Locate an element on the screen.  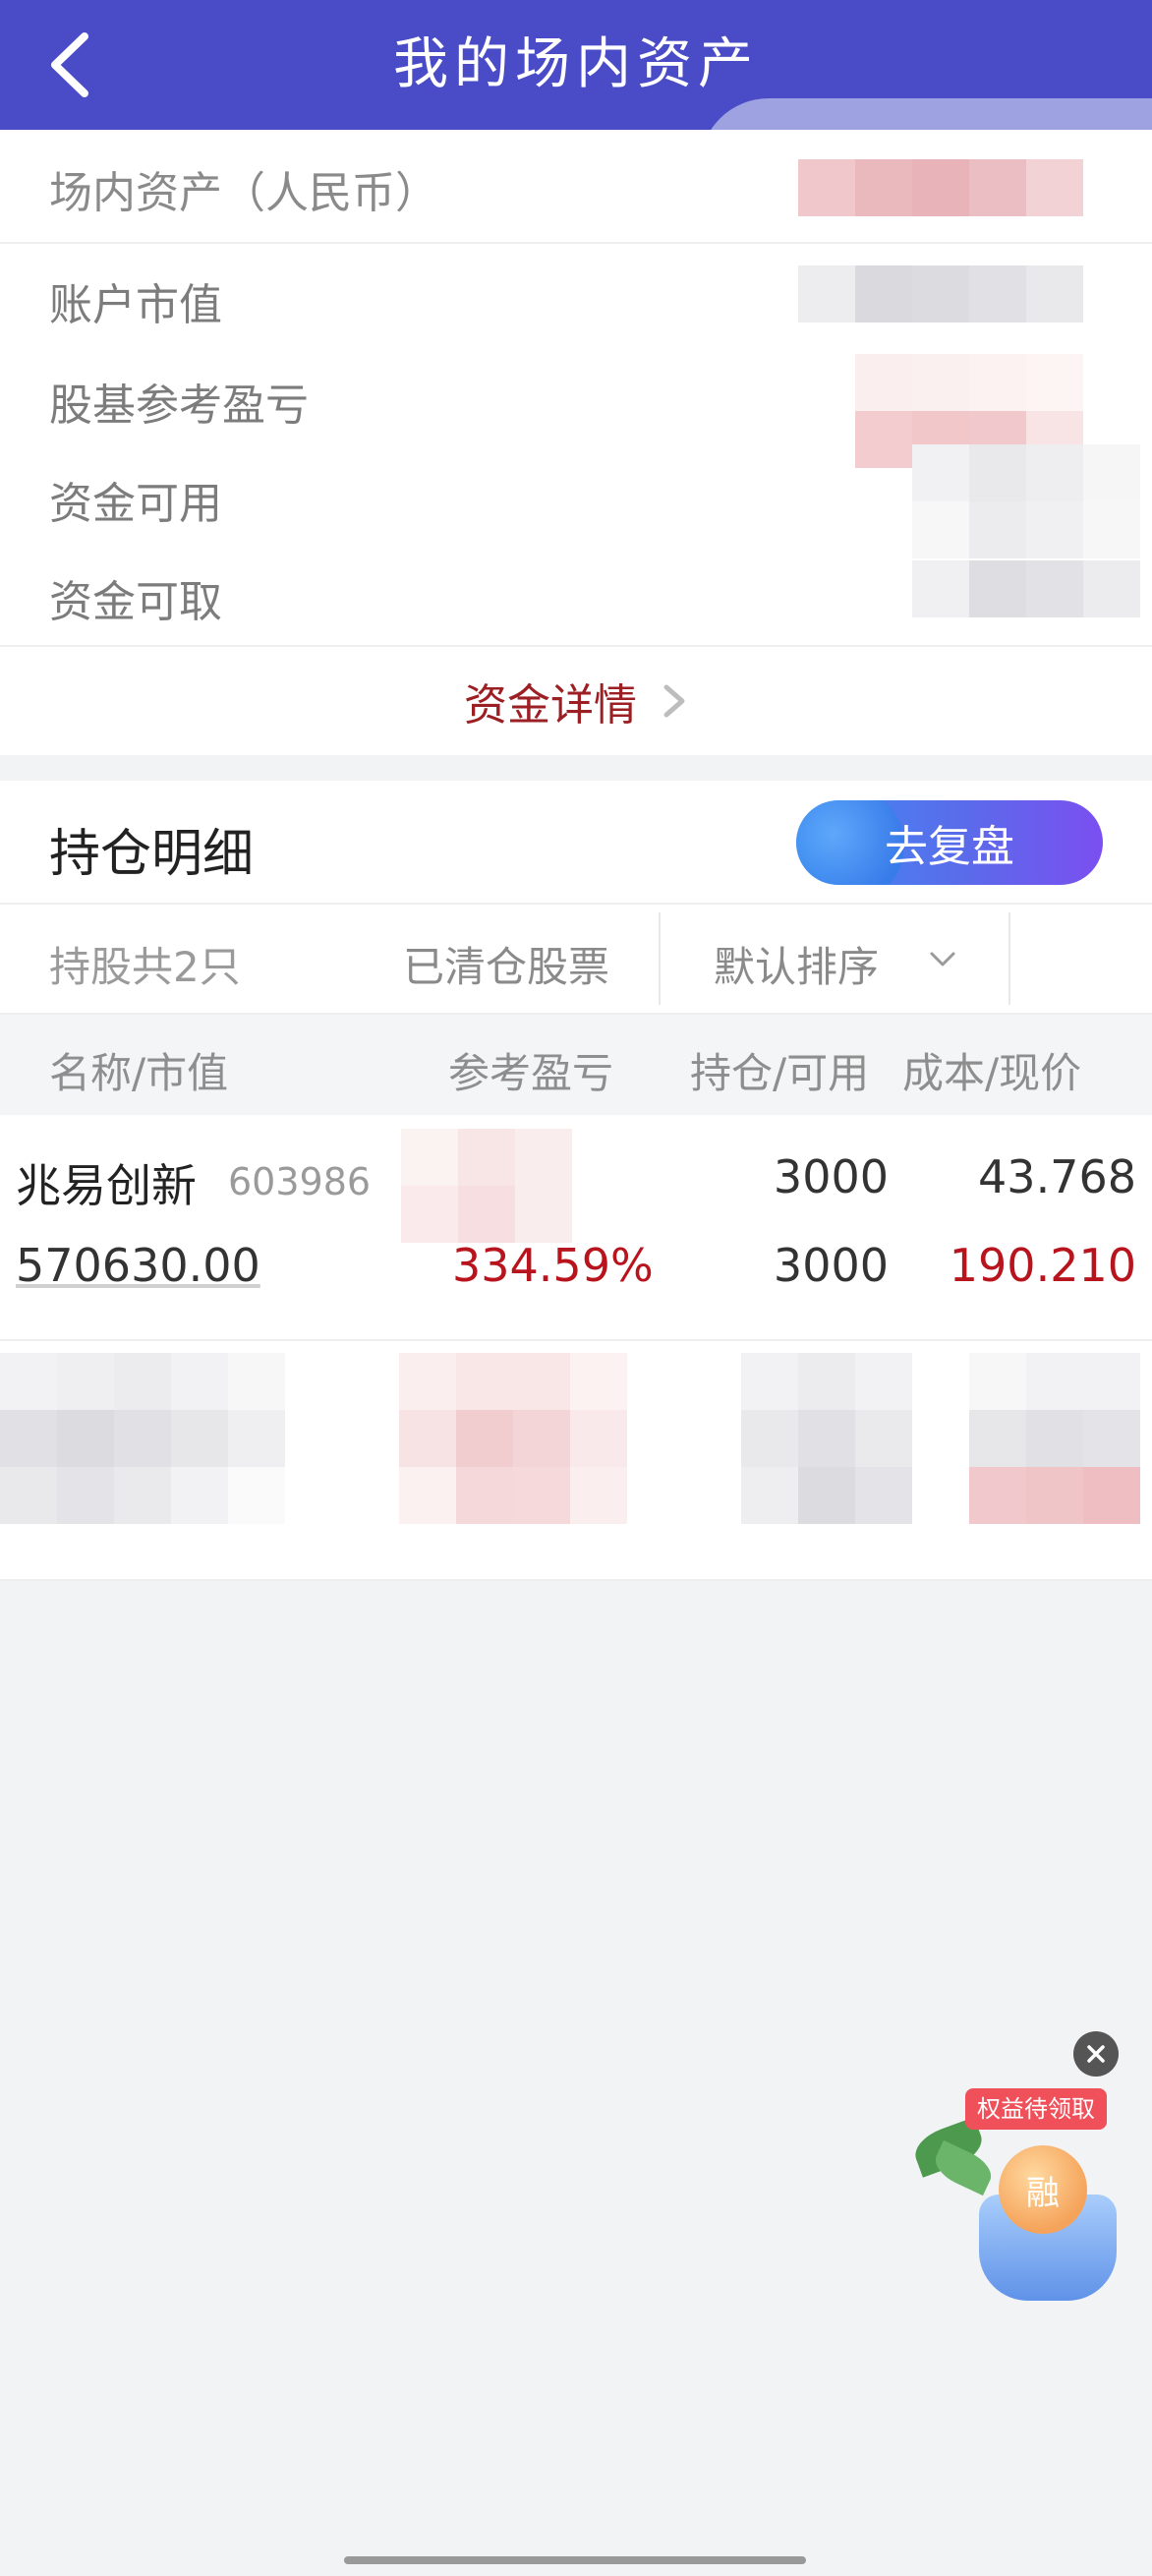
holdings-title: 持仓明细 is located at coordinates (152, 854).